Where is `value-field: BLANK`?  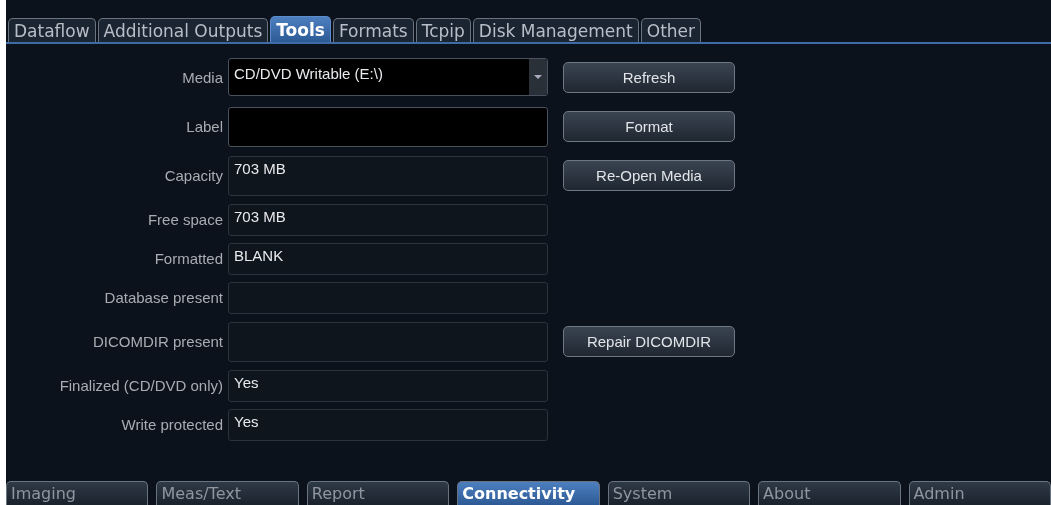 value-field: BLANK is located at coordinates (388, 258).